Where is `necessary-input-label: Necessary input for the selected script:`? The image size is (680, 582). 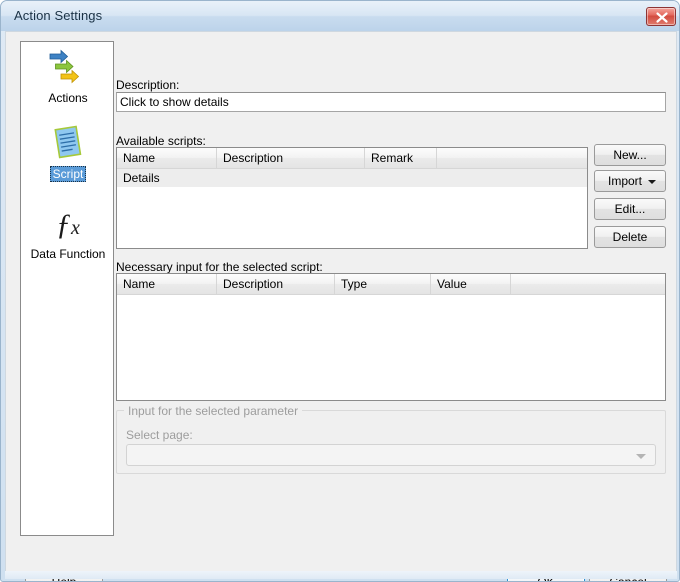
necessary-input-label: Necessary input for the selected script: is located at coordinates (219, 267).